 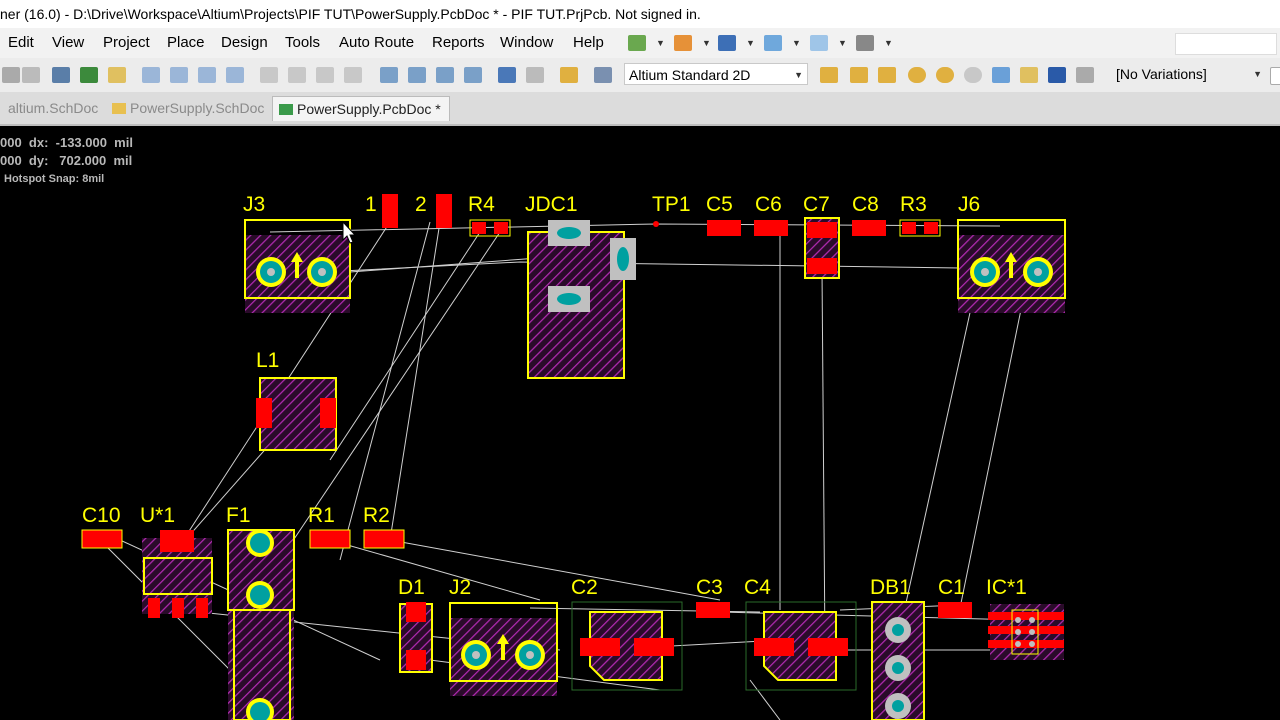 I want to click on variations-dropdown: [No Variations] ▼, so click(x=1189, y=74).